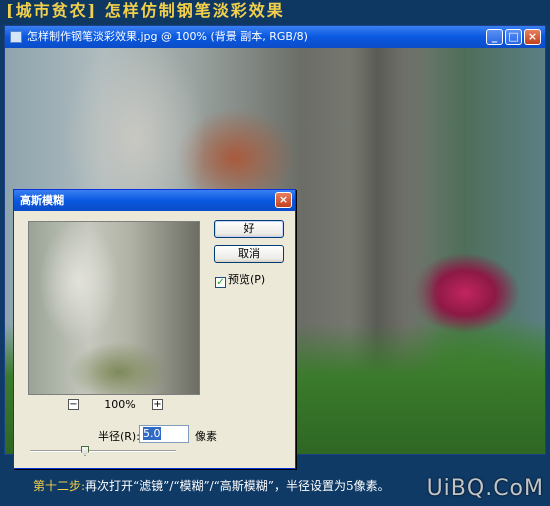 This screenshot has height=506, width=550. Describe the element at coordinates (237, 486) in the screenshot. I see `step-text: 再次打开“滤镜”/“模糊”/“高斯模糊”，半径设置为5像素。` at that location.